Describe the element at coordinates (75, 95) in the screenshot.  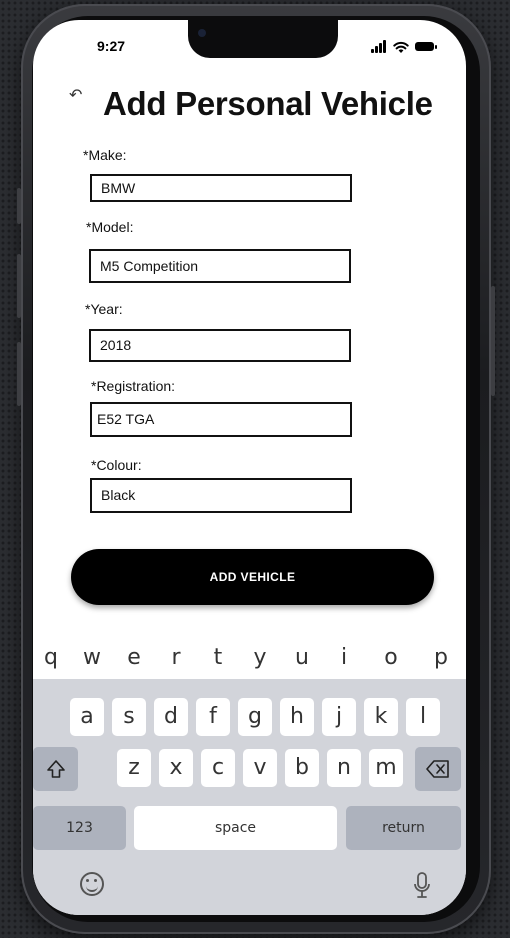
I see `back-arrow-icon: ↶` at that location.